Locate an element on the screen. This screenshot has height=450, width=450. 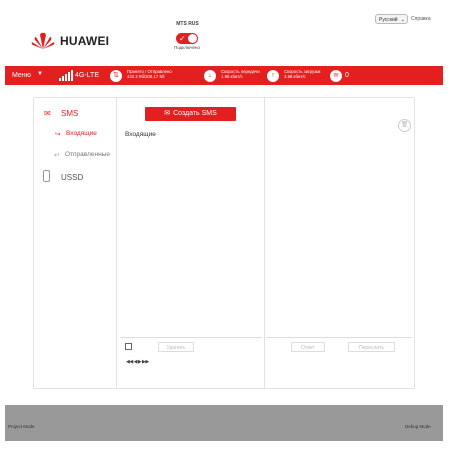
chevron-down-icon: ⌄ is located at coordinates (402, 20).